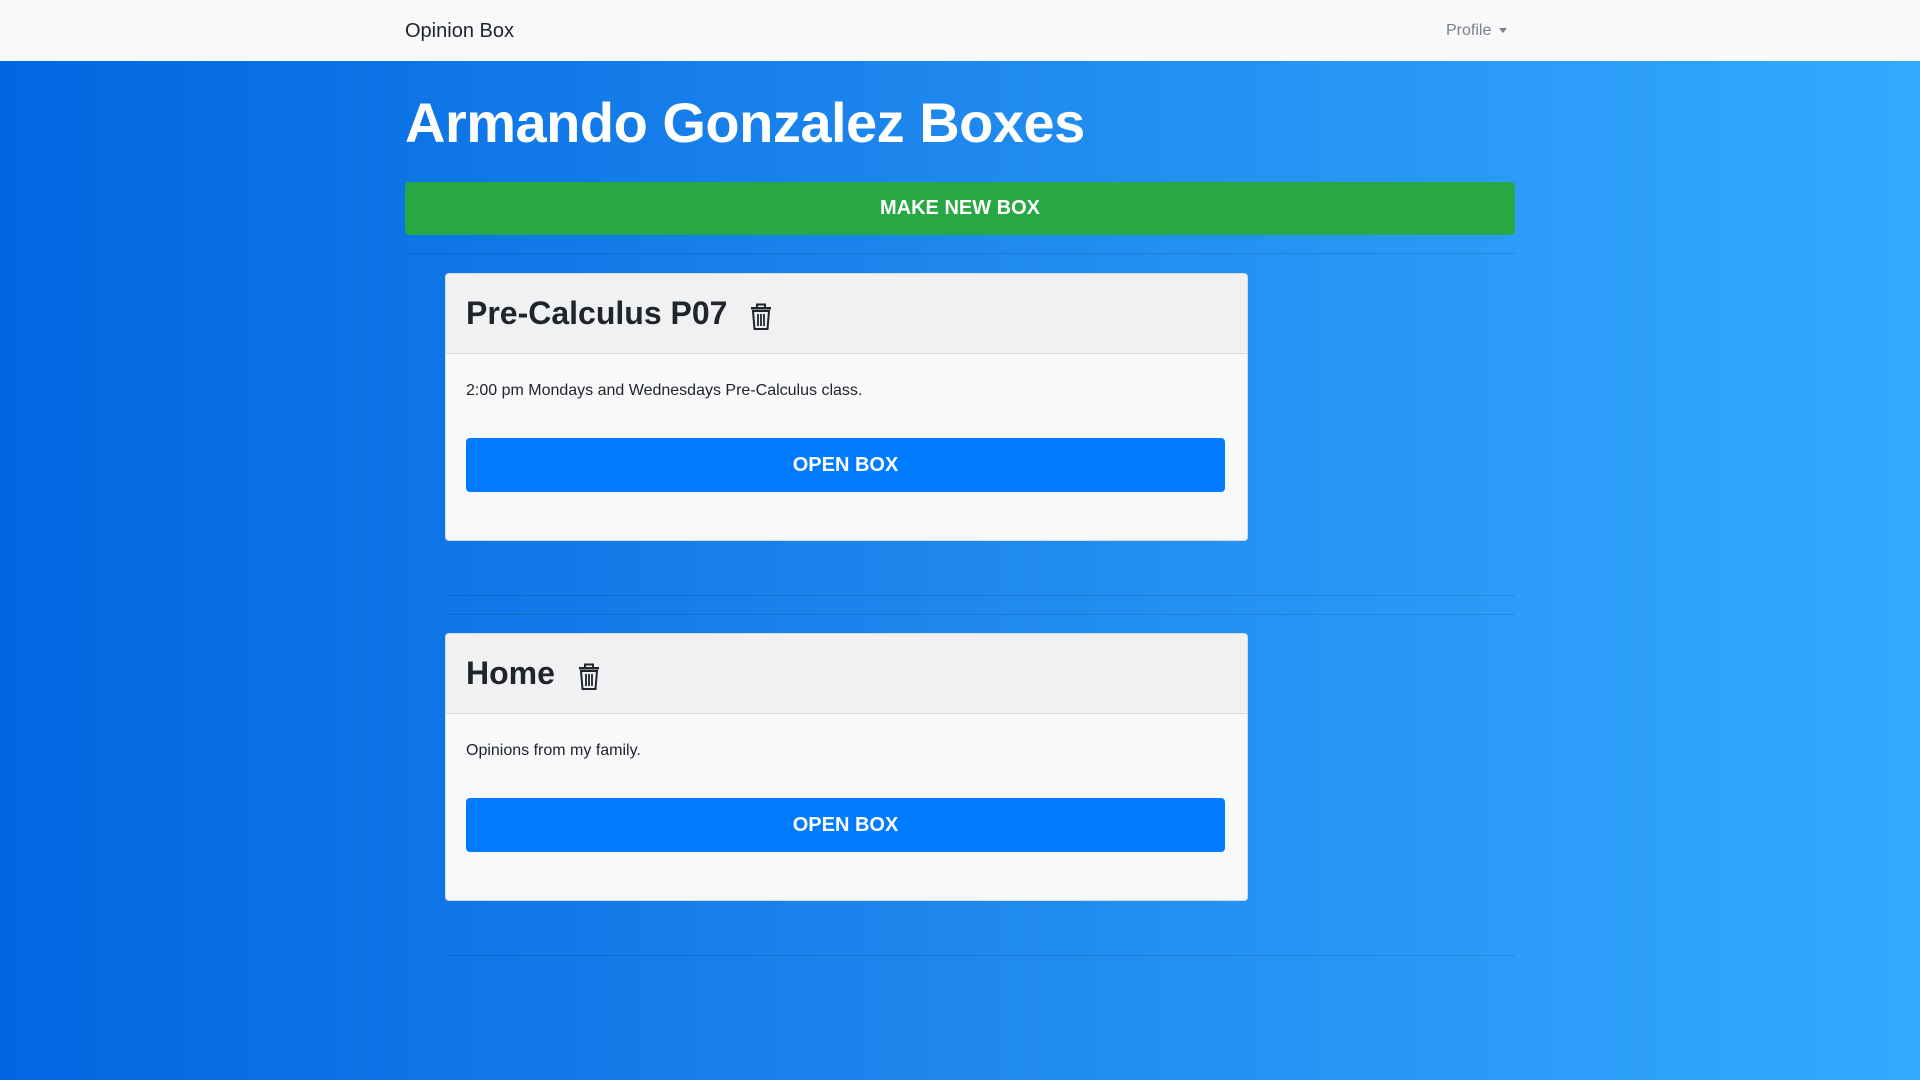  What do you see at coordinates (459, 31) in the screenshot?
I see `brand-link: Opinion Box` at bounding box center [459, 31].